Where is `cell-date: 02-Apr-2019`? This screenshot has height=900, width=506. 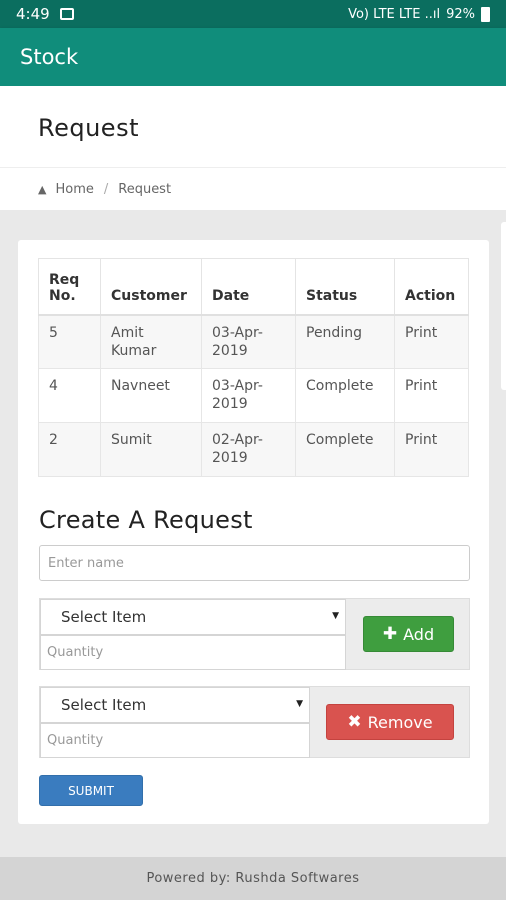
cell-date: 02-Apr-2019 is located at coordinates (248, 449).